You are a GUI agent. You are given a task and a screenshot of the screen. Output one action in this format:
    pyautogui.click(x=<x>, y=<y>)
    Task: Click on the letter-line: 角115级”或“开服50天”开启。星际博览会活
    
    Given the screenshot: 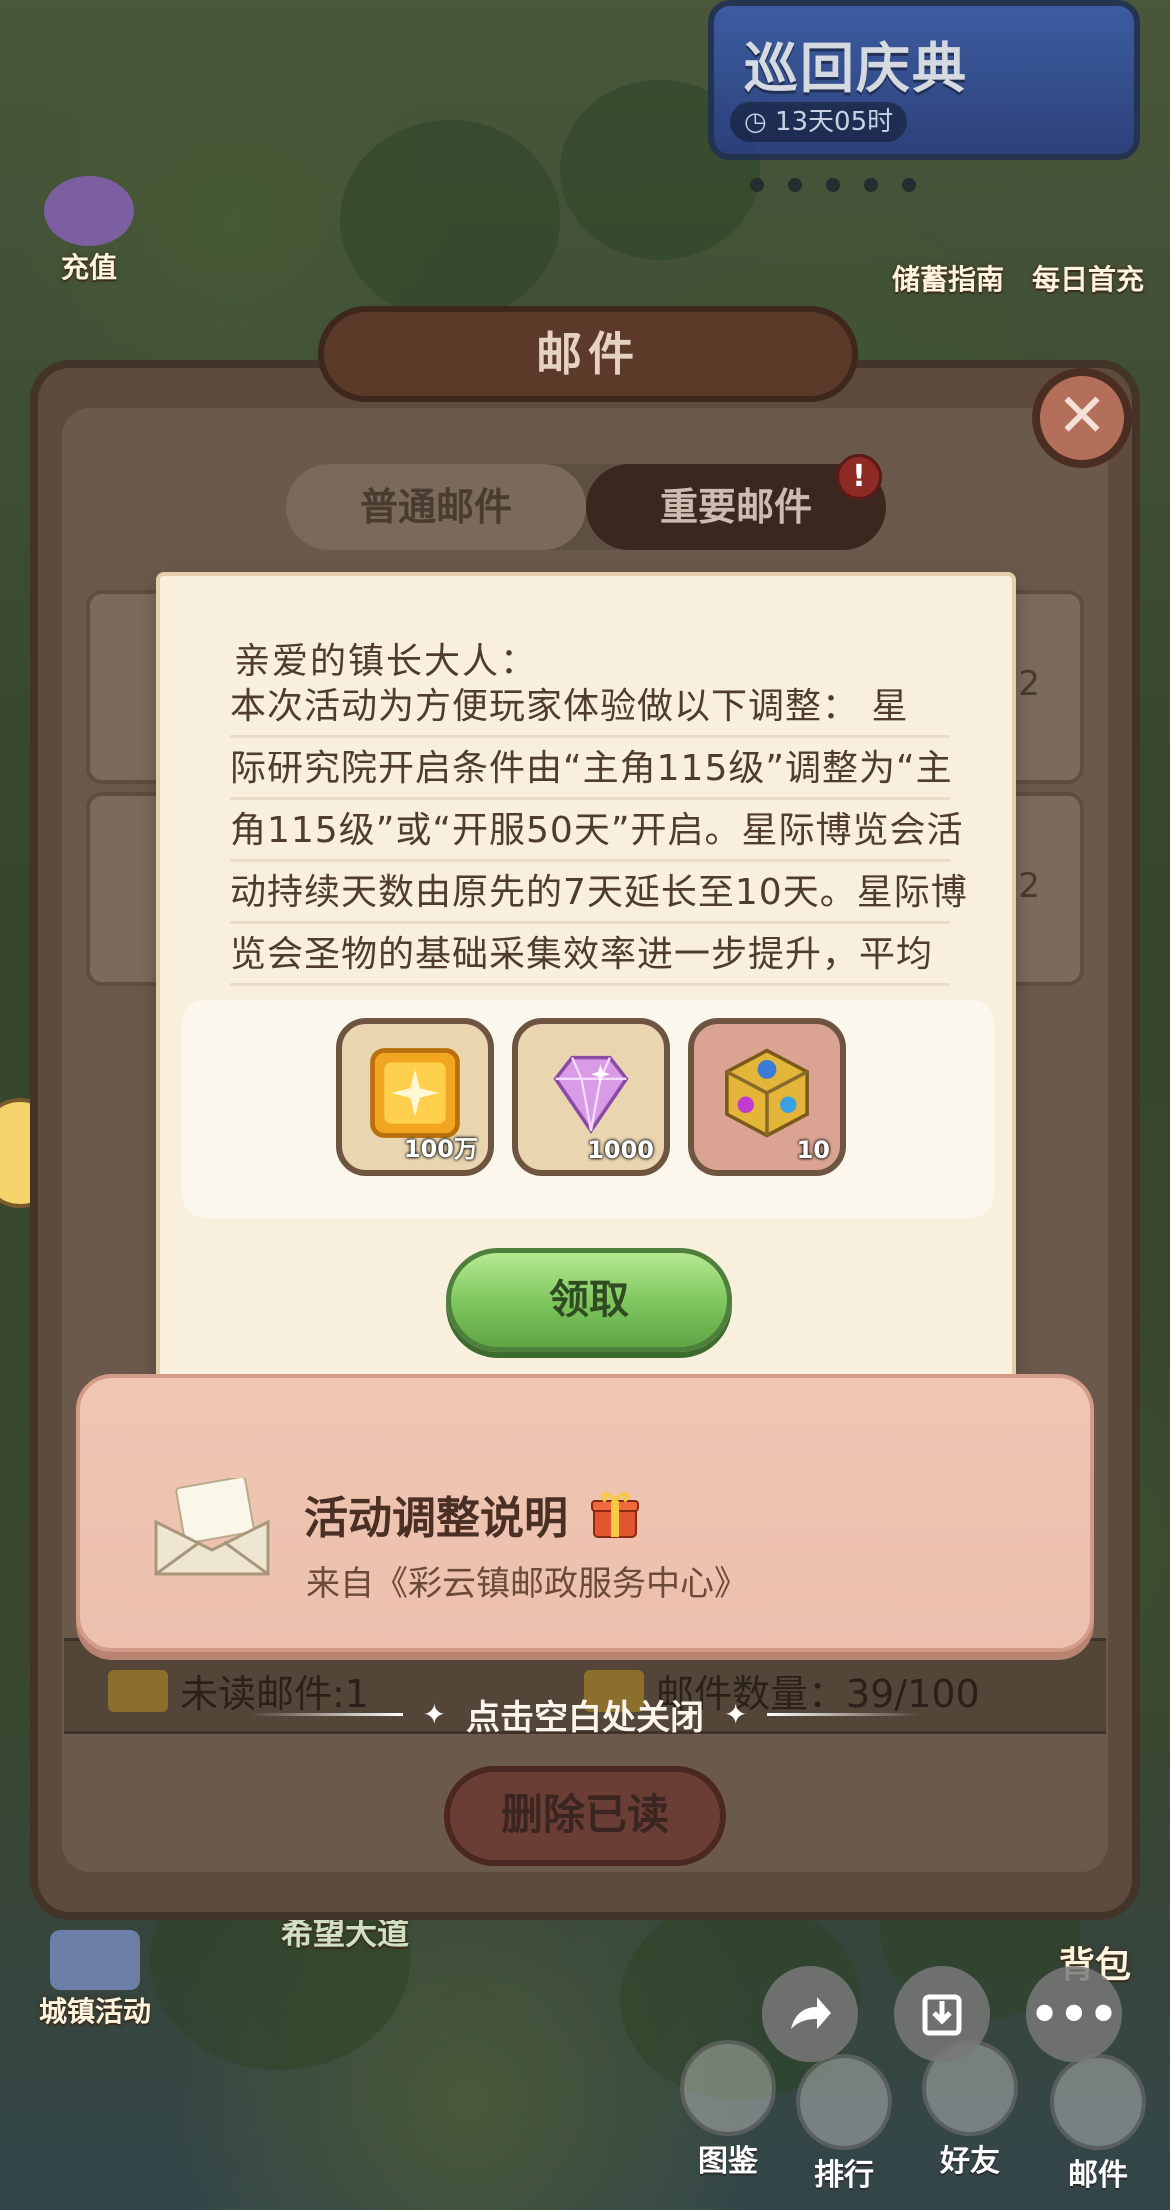 What is the action you would take?
    pyautogui.click(x=596, y=831)
    